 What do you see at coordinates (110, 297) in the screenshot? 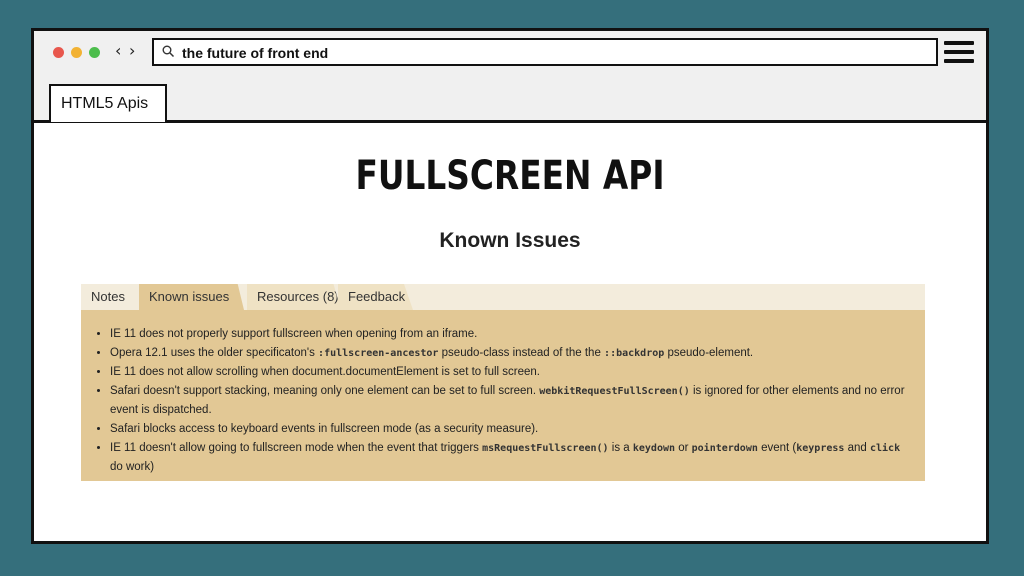
I see `tab-notes: Notes` at bounding box center [110, 297].